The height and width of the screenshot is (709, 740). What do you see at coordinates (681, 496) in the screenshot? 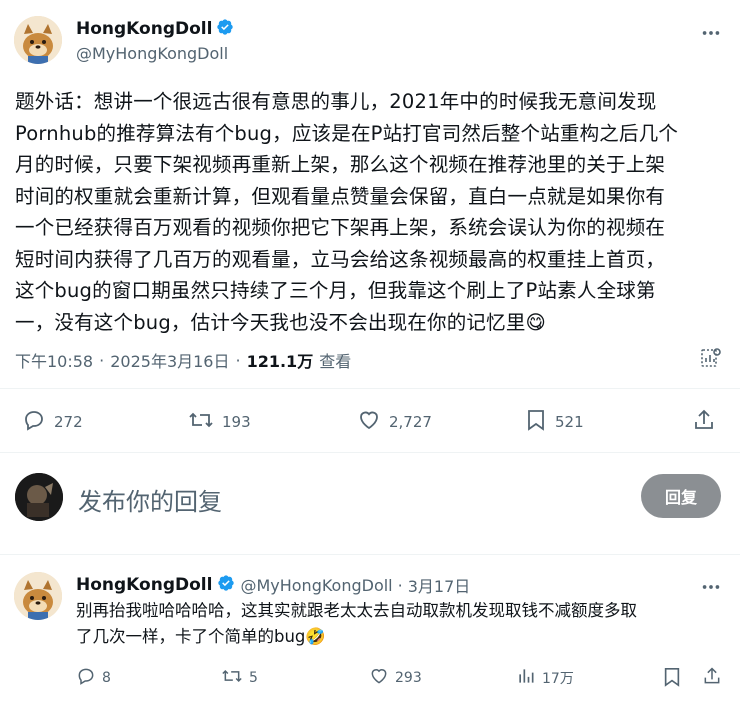
I see `reply-button: 回复` at bounding box center [681, 496].